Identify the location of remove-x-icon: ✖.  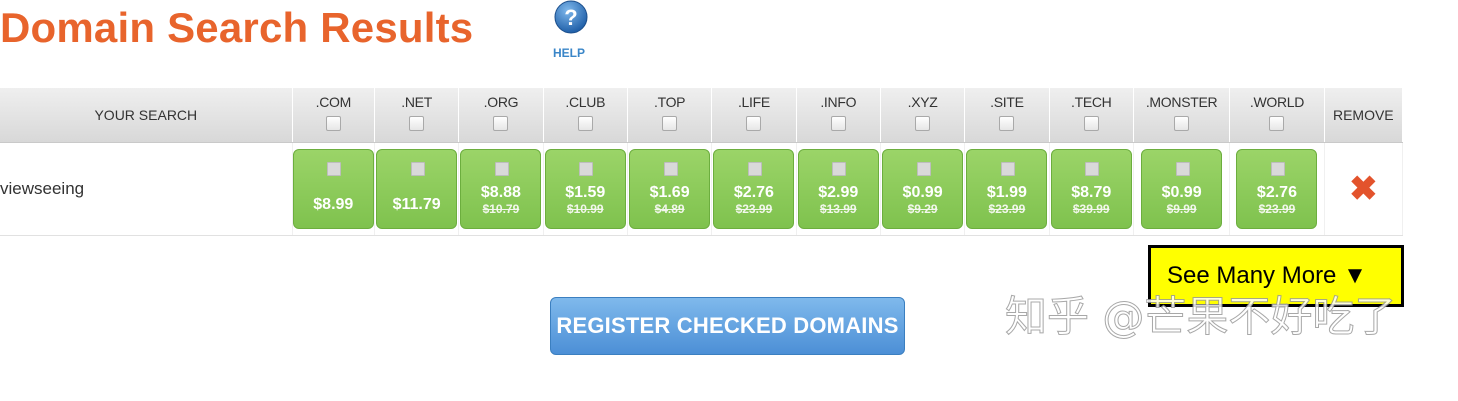
(1363, 189).